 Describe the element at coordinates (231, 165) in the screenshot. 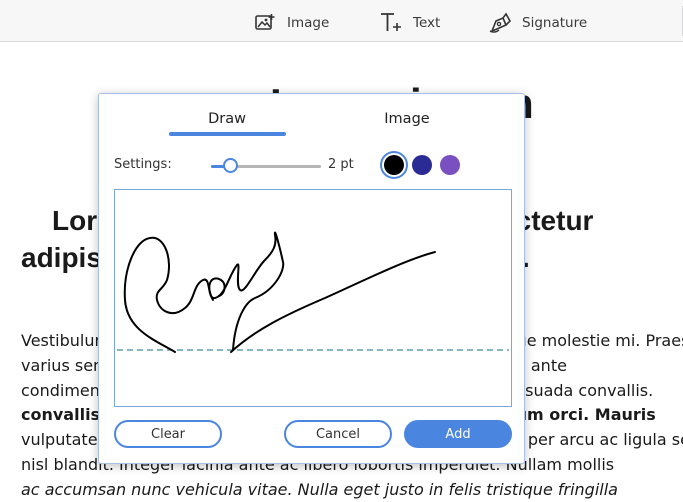

I see `stroke-width-slider-handle` at that location.